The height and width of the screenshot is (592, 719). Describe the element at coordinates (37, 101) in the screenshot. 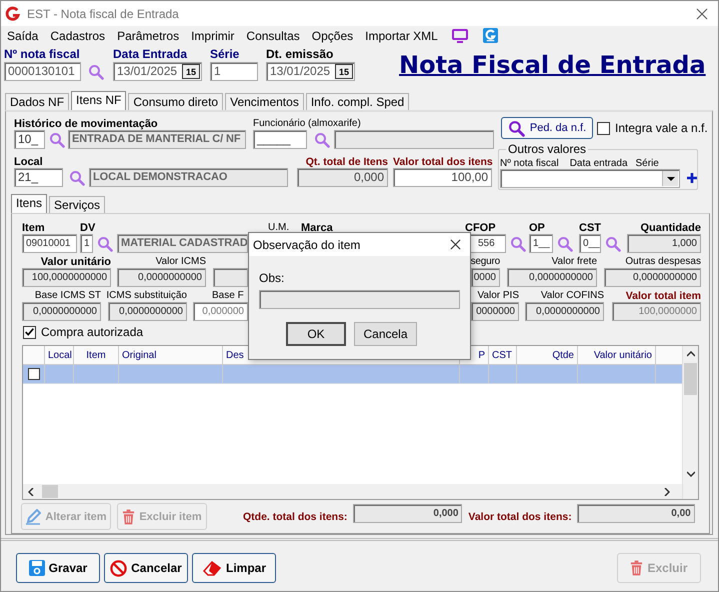

I see `tab: Dados NF` at that location.